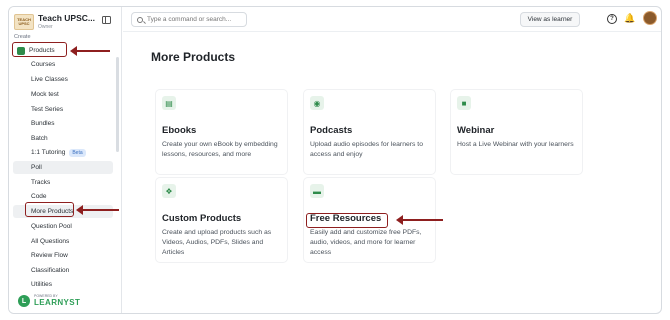 This screenshot has width=670, height=320. Describe the element at coordinates (476, 130) in the screenshot. I see `card-title: Webinar` at that location.